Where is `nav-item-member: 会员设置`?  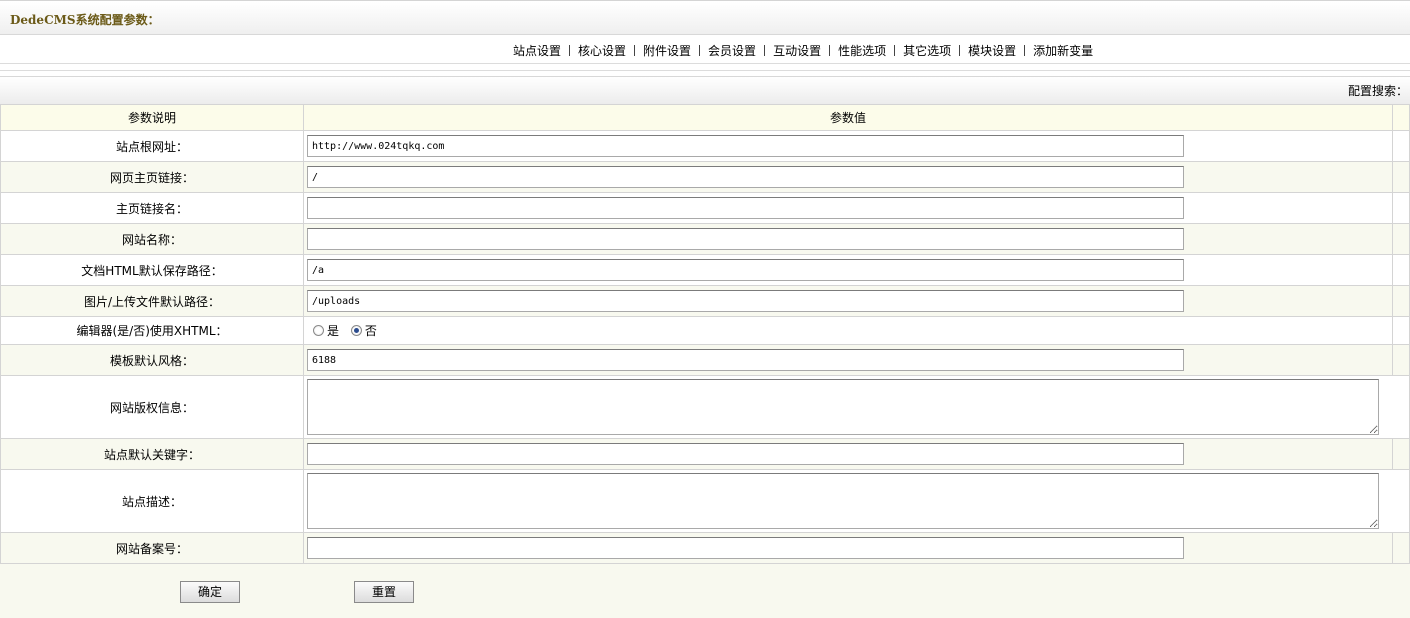 nav-item-member: 会员设置 is located at coordinates (732, 51).